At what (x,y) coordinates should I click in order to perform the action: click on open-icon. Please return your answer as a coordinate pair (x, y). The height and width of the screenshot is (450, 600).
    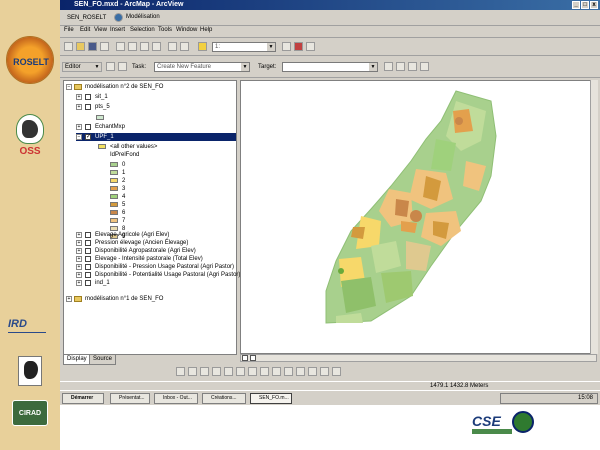
    Looking at the image, I should click on (80, 46).